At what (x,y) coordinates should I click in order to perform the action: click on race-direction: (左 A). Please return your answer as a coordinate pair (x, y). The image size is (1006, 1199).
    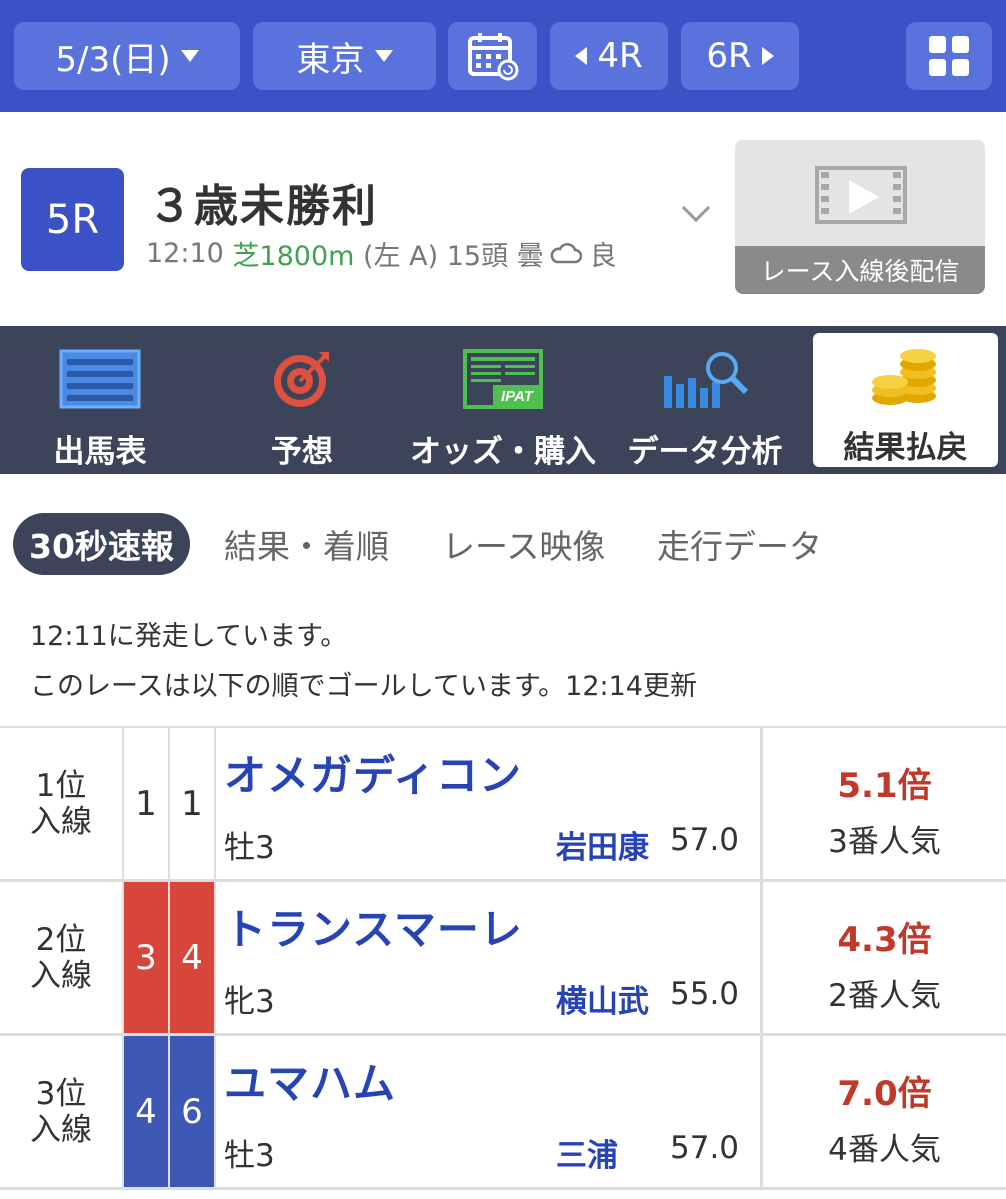
    Looking at the image, I should click on (401, 256).